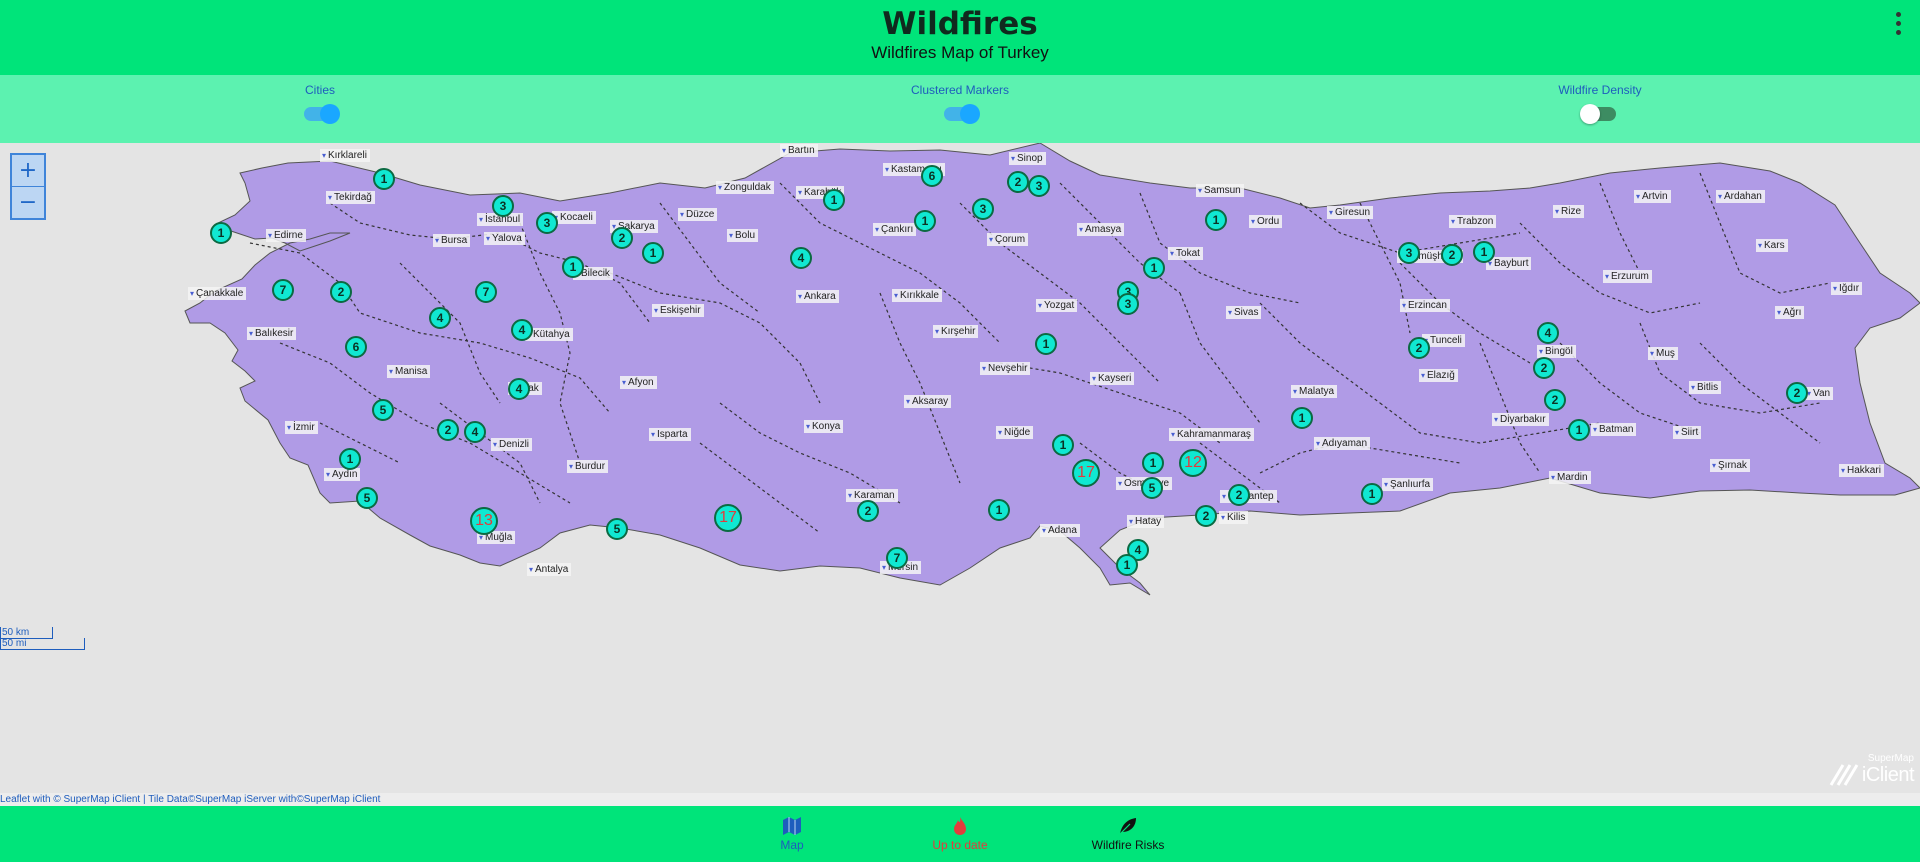  What do you see at coordinates (1598, 114) in the screenshot?
I see `wildfire-density-toggle` at bounding box center [1598, 114].